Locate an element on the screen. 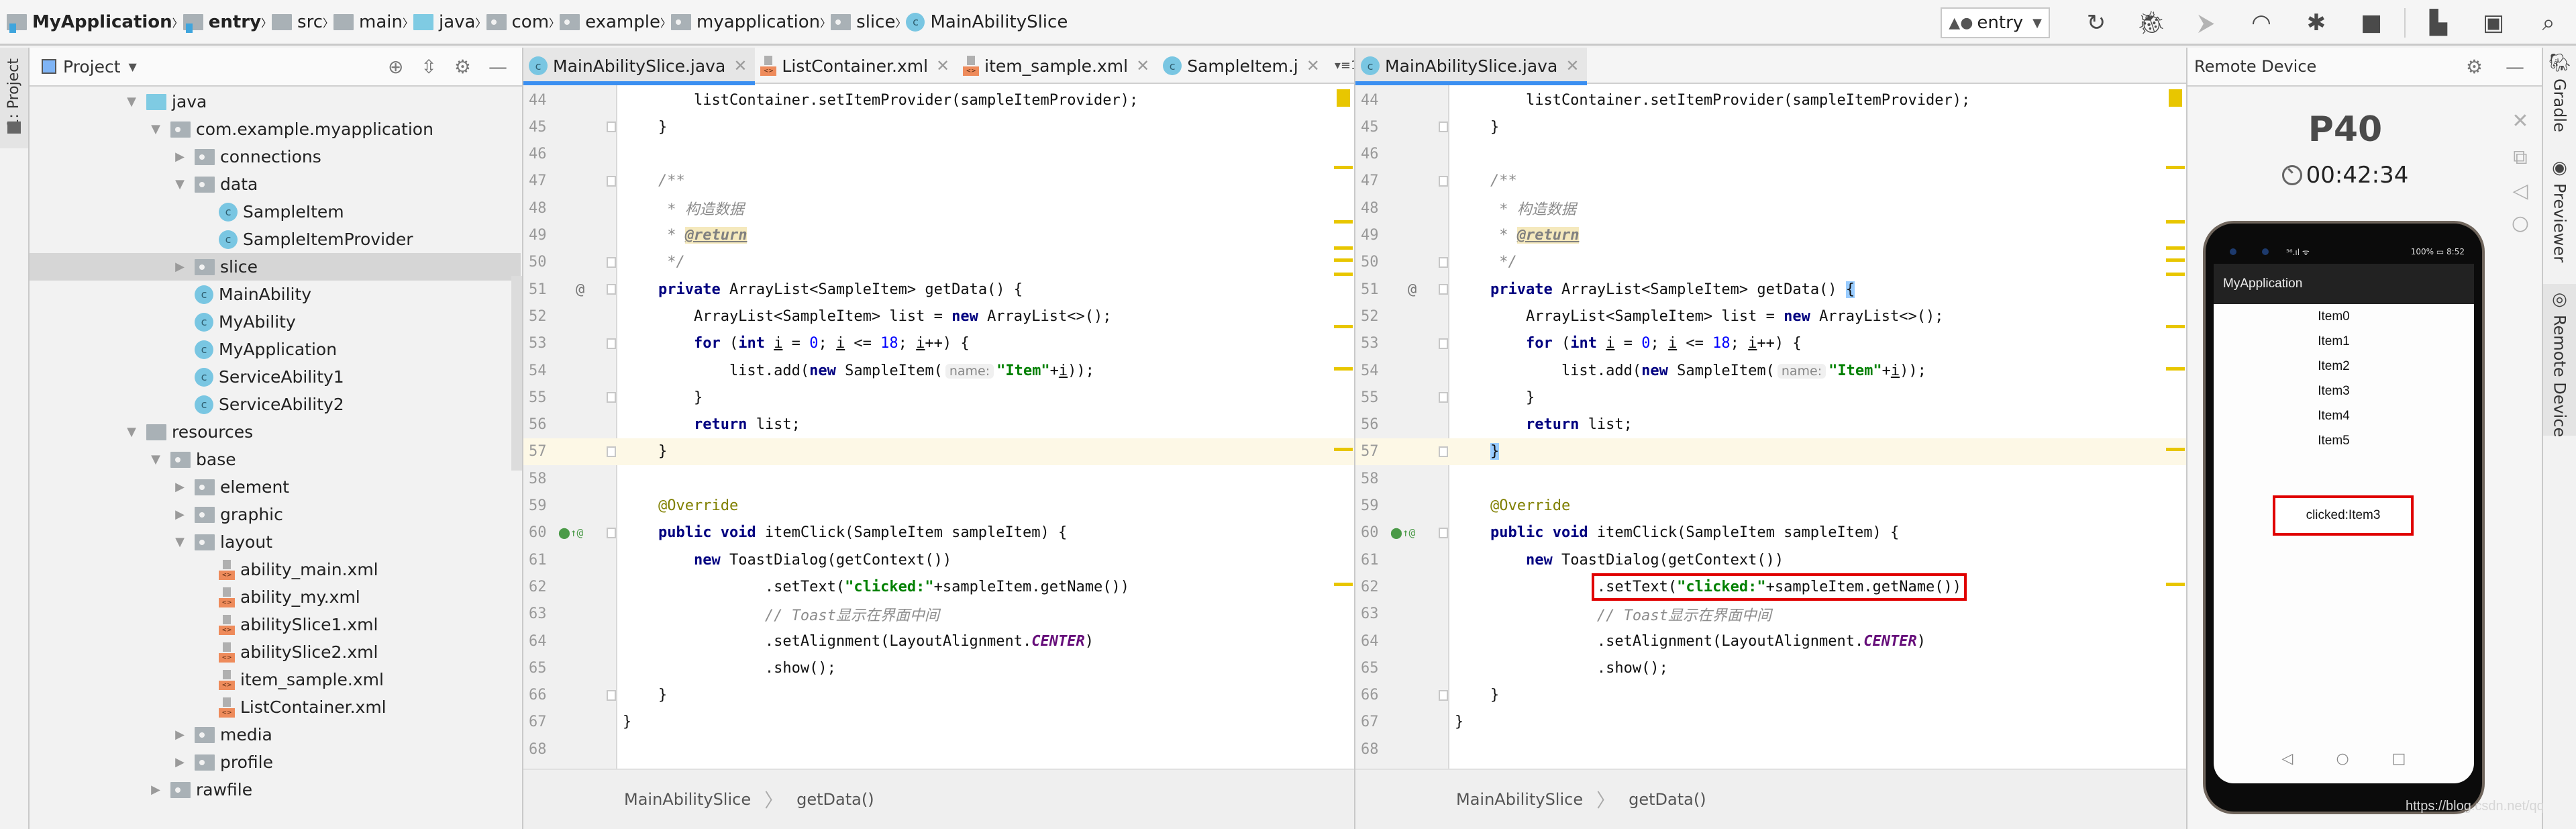 This screenshot has width=2576, height=829. tree-node: ability_my.xml is located at coordinates (275, 597).